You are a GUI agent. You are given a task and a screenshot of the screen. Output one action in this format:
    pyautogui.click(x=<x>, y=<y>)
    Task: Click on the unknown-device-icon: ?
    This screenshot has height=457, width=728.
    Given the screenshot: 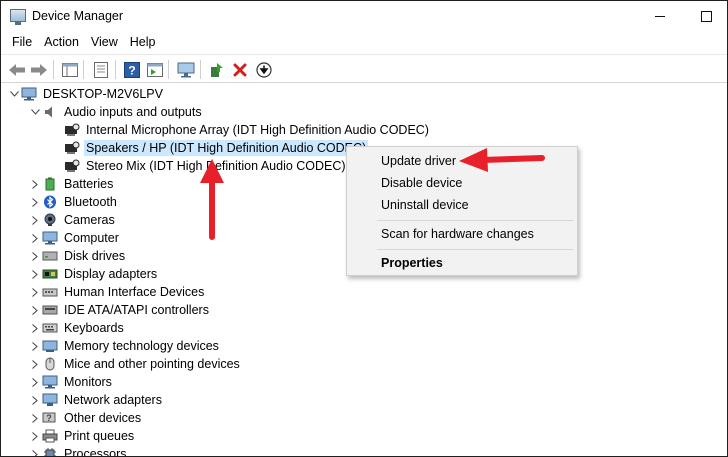 What is the action you would take?
    pyautogui.click(x=50, y=418)
    